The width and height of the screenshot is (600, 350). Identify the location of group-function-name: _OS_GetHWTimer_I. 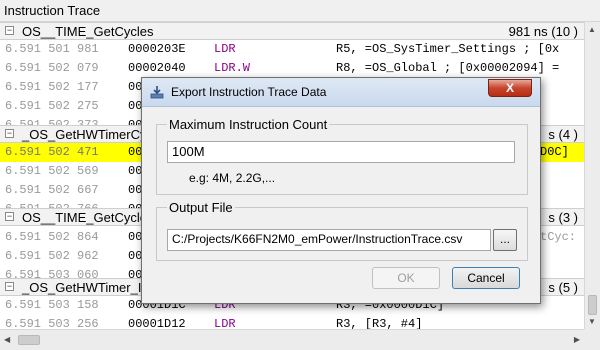
(82, 287).